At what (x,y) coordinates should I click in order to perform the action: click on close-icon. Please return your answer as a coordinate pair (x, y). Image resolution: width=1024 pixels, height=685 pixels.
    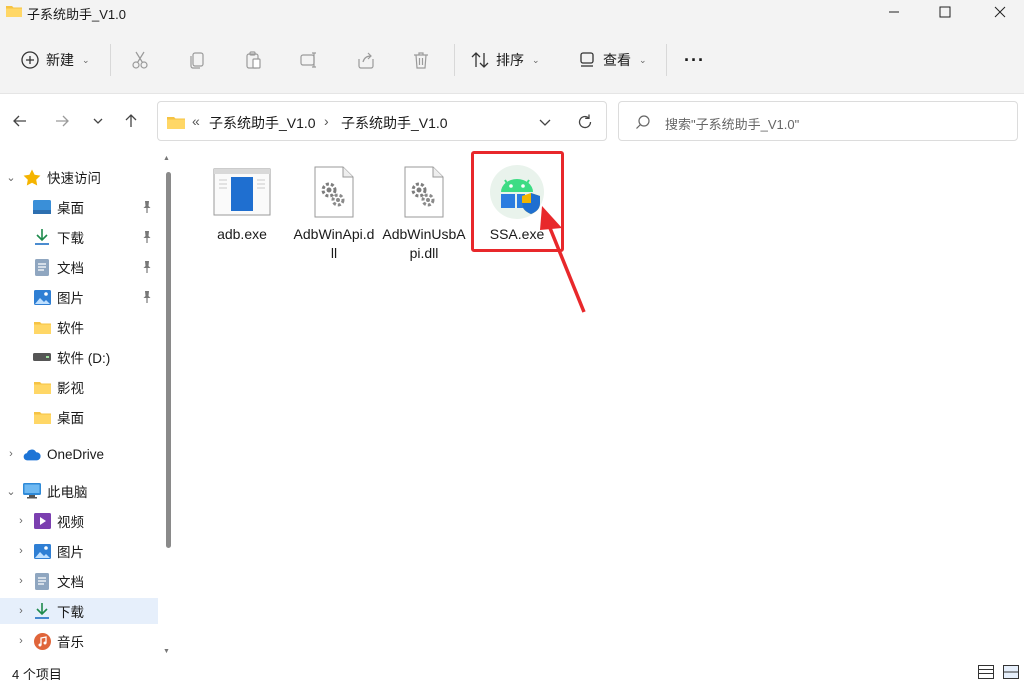
    Looking at the image, I should click on (1000, 12).